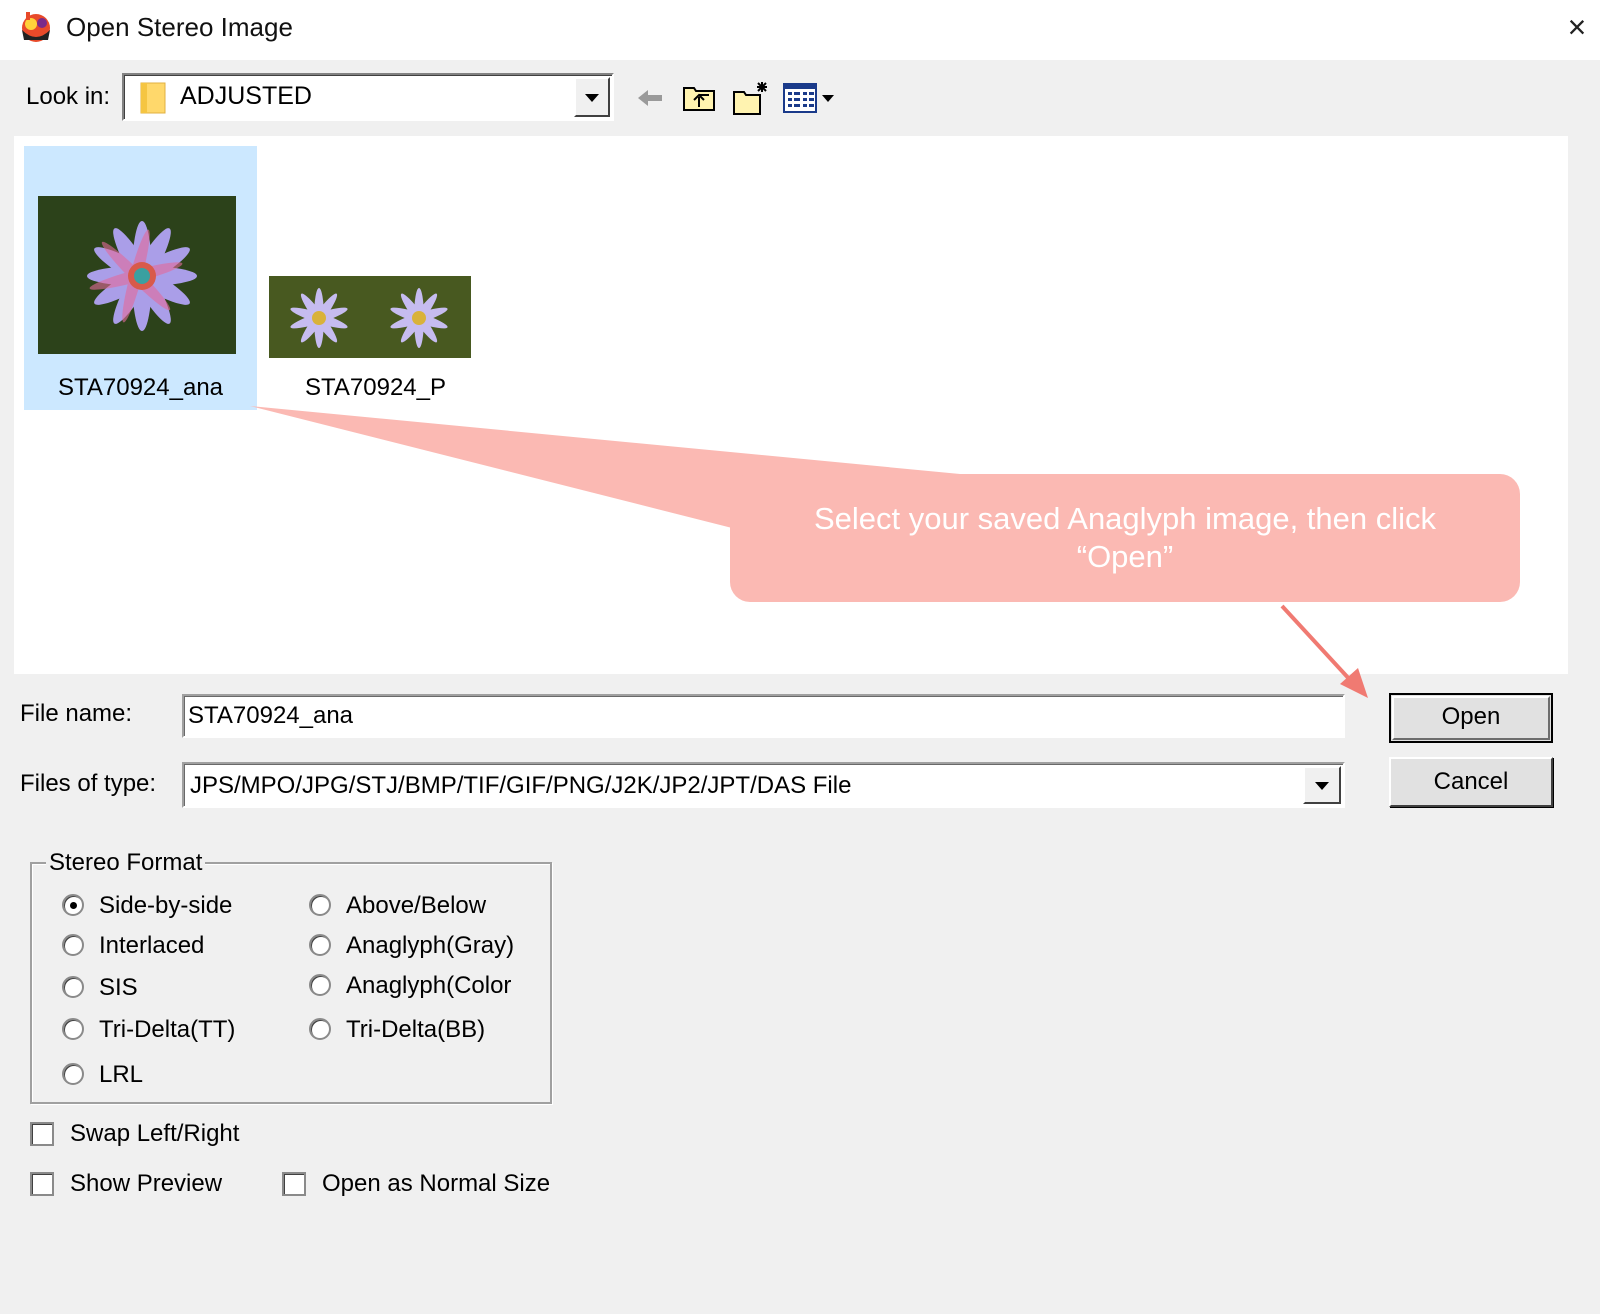 This screenshot has width=1600, height=1314. Describe the element at coordinates (126, 863) in the screenshot. I see `stereo-format-label: Stereo Format` at that location.